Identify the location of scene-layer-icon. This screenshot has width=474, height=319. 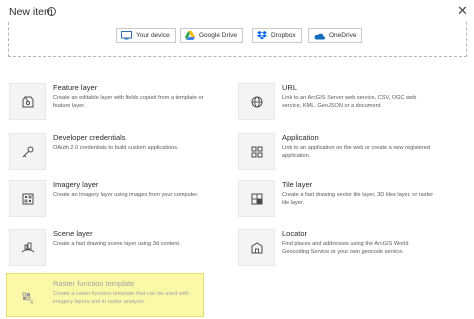
(27, 247).